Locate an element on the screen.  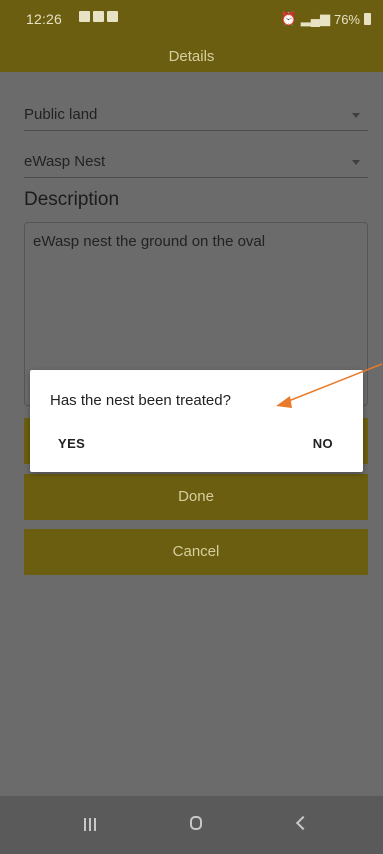
nest-type-value: eWasp Nest is located at coordinates (65, 161).